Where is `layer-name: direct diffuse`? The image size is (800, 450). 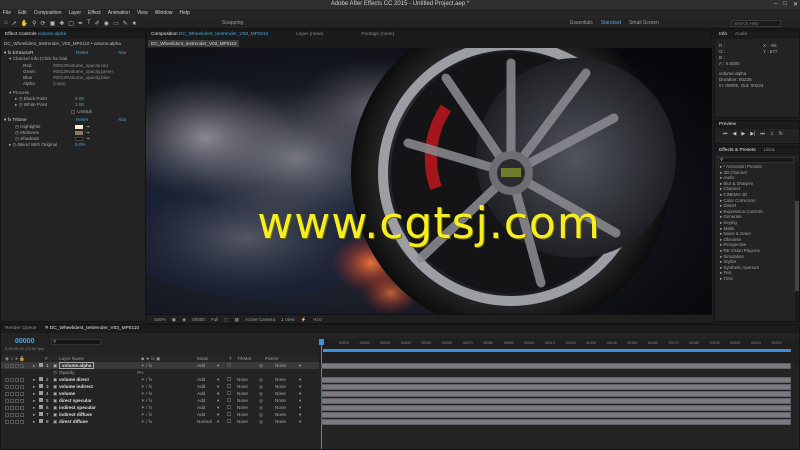 layer-name: direct diffuse is located at coordinates (73, 421).